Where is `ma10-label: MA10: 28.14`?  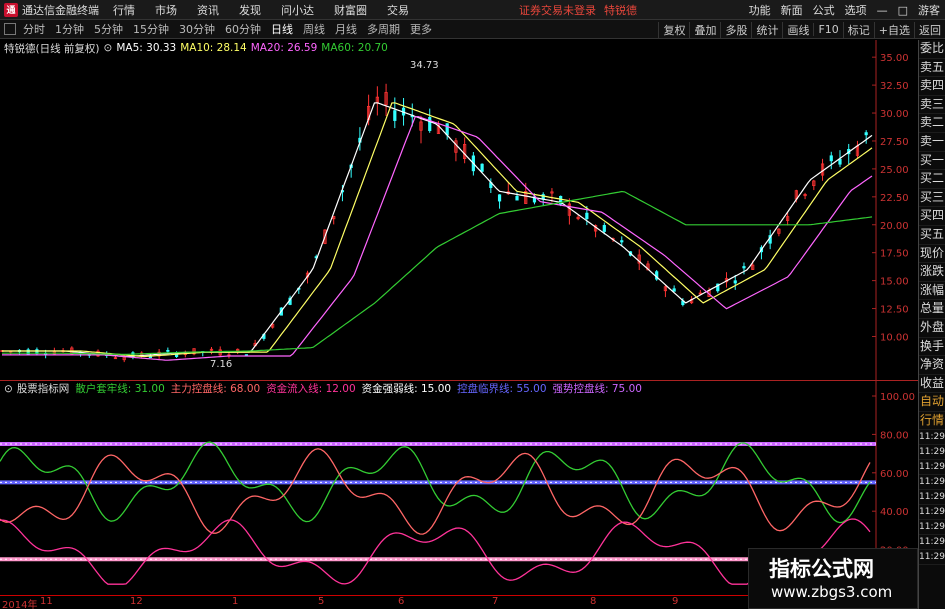
ma10-label: MA10: 28.14 is located at coordinates (213, 48).